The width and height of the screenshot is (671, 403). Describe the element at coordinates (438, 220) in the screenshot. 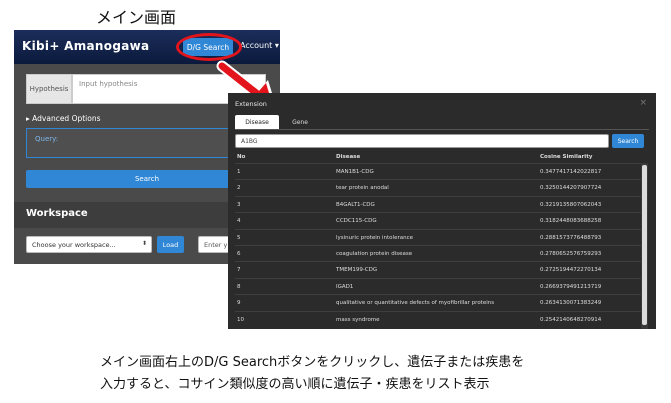

I see `table-row: 4 CCDC115-CDG 0.3182448083688258` at that location.